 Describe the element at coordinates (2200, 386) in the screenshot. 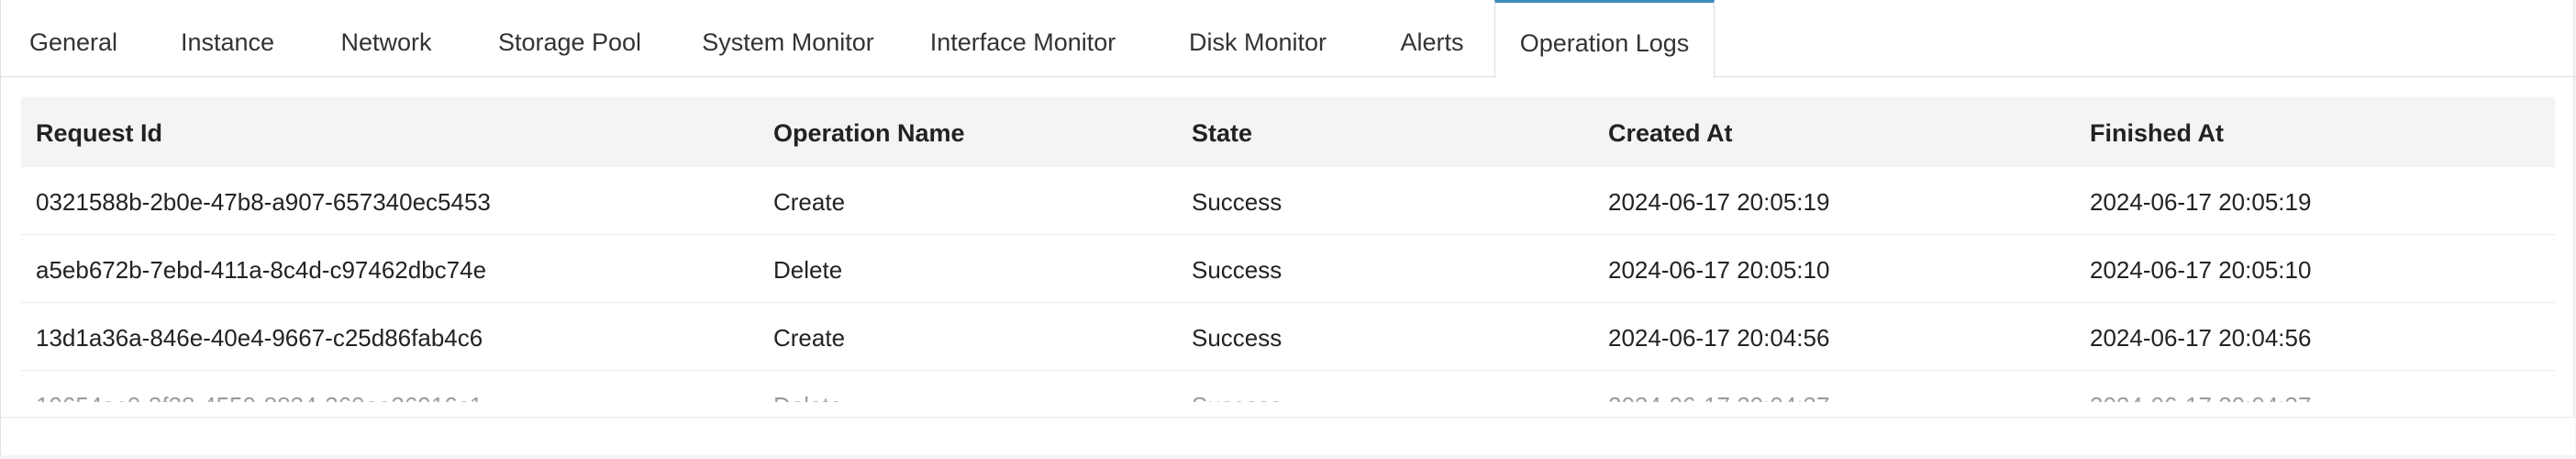

I see `finished-at-cell: 2024-06-17 20:04:37` at that location.